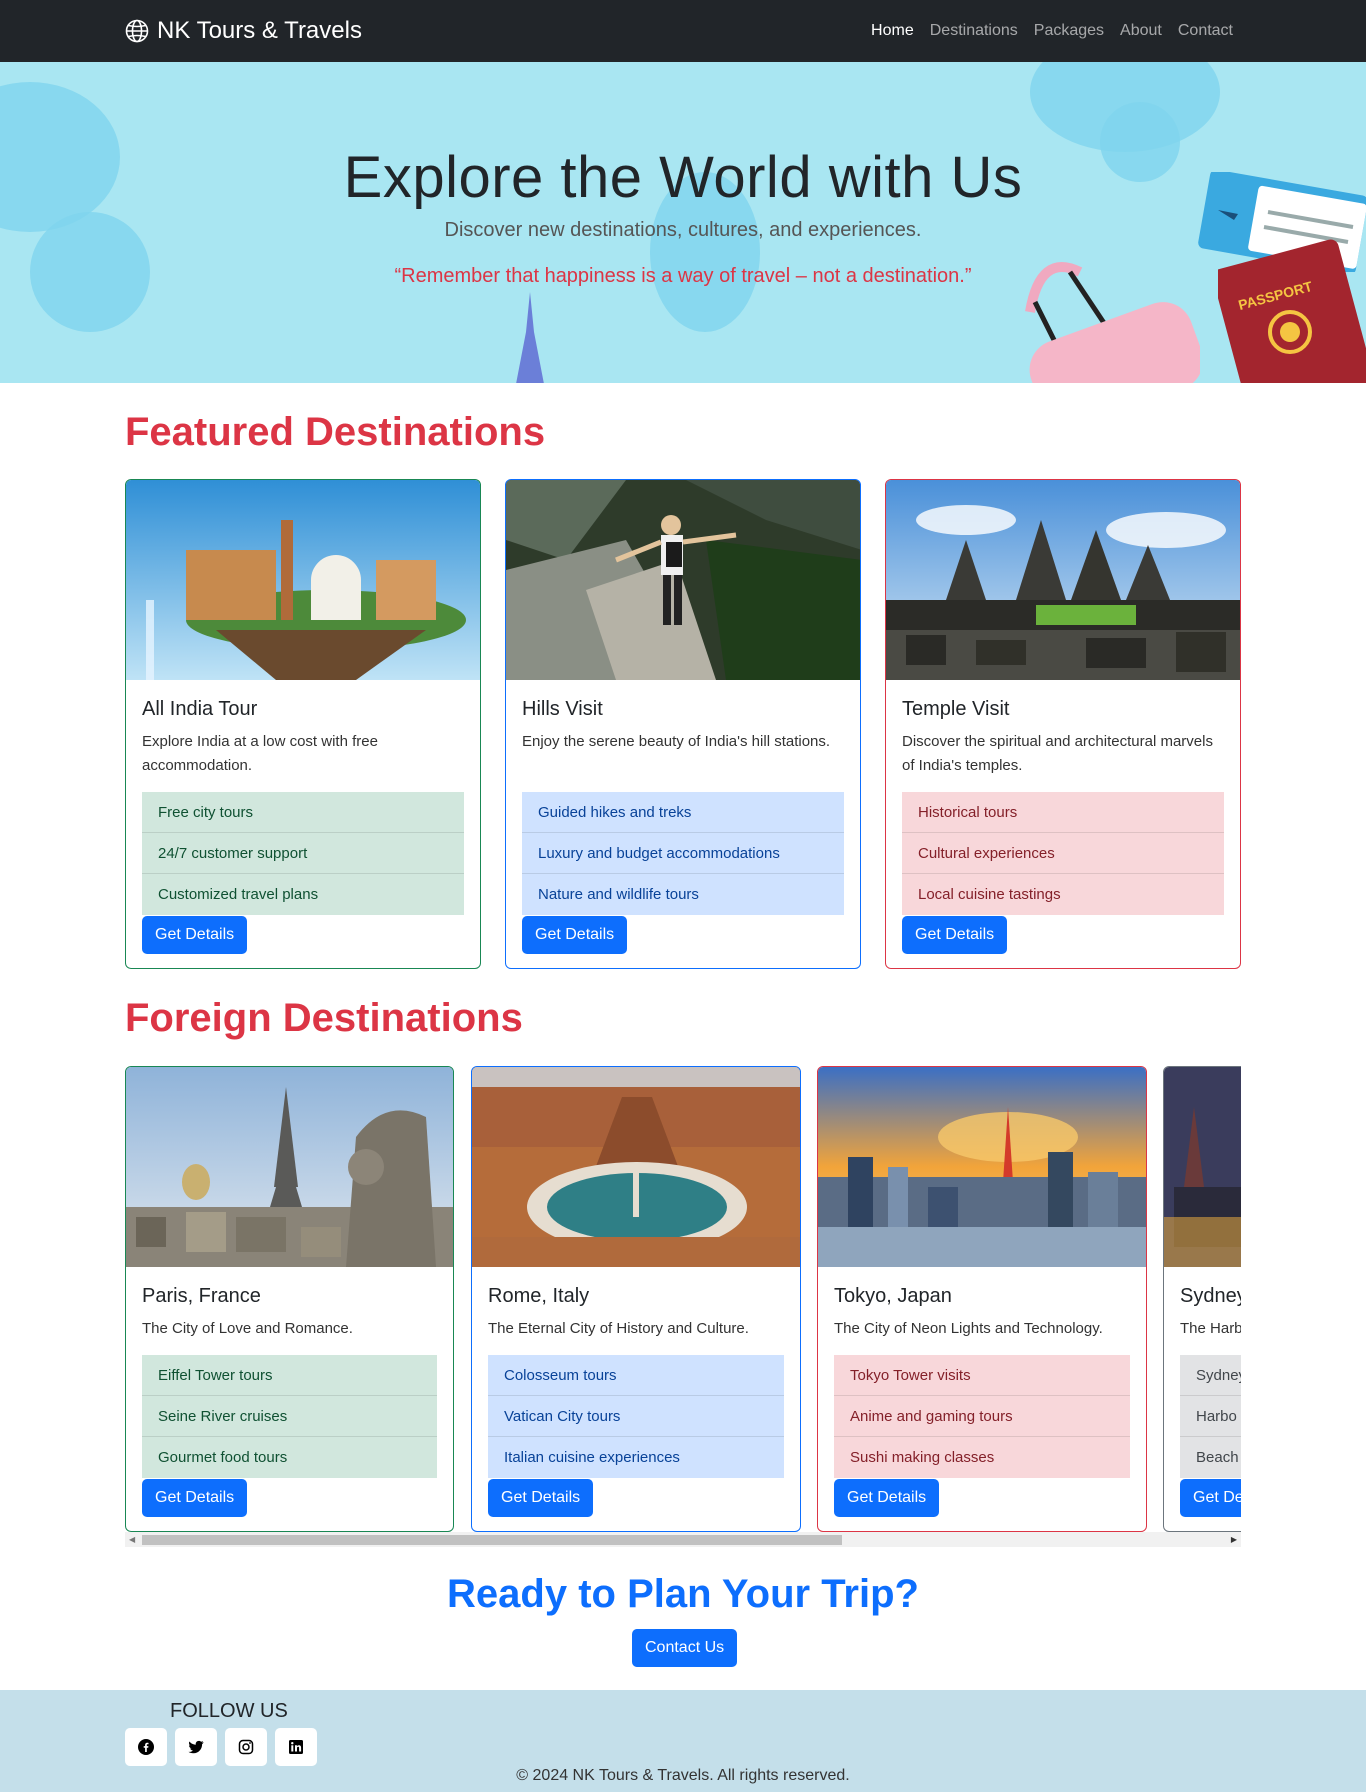 The width and height of the screenshot is (1366, 1792). I want to click on globe-icon, so click(137, 31).